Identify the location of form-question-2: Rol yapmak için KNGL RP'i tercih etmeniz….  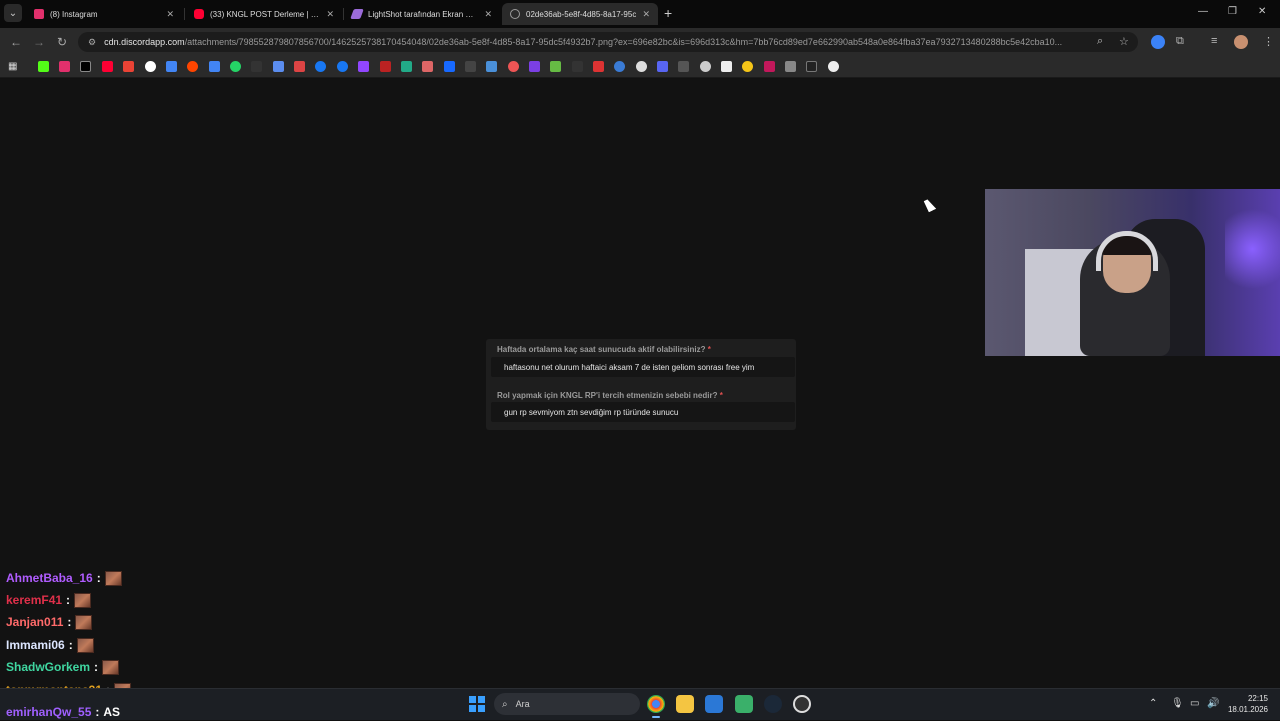
(610, 395).